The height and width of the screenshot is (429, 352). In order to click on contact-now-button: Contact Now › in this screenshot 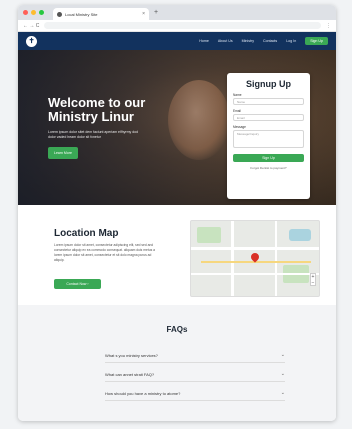, I will do `click(77, 284)`.